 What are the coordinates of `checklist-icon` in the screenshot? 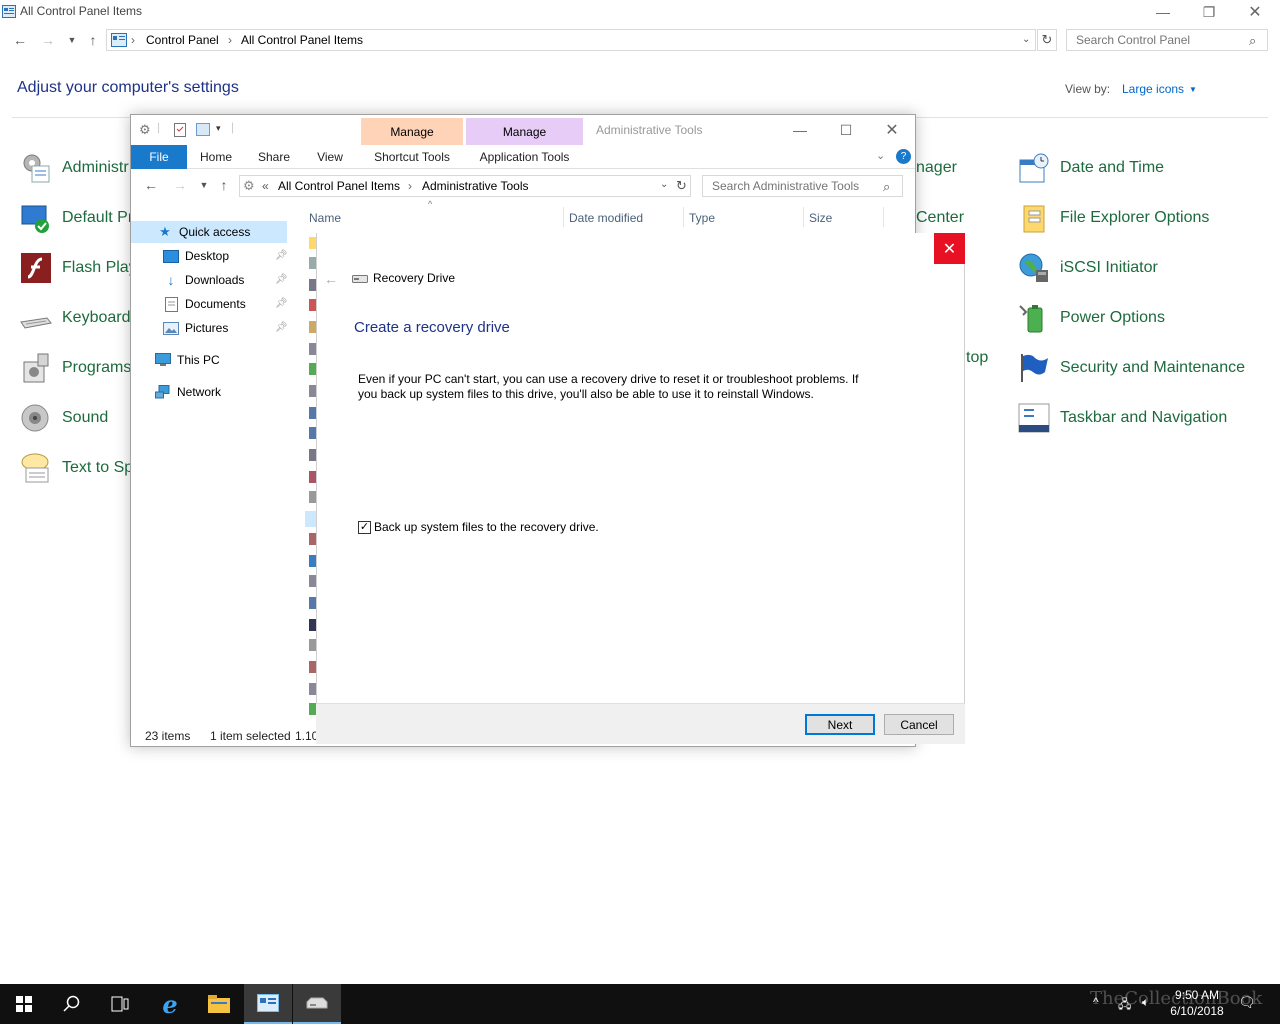 It's located at (180, 130).